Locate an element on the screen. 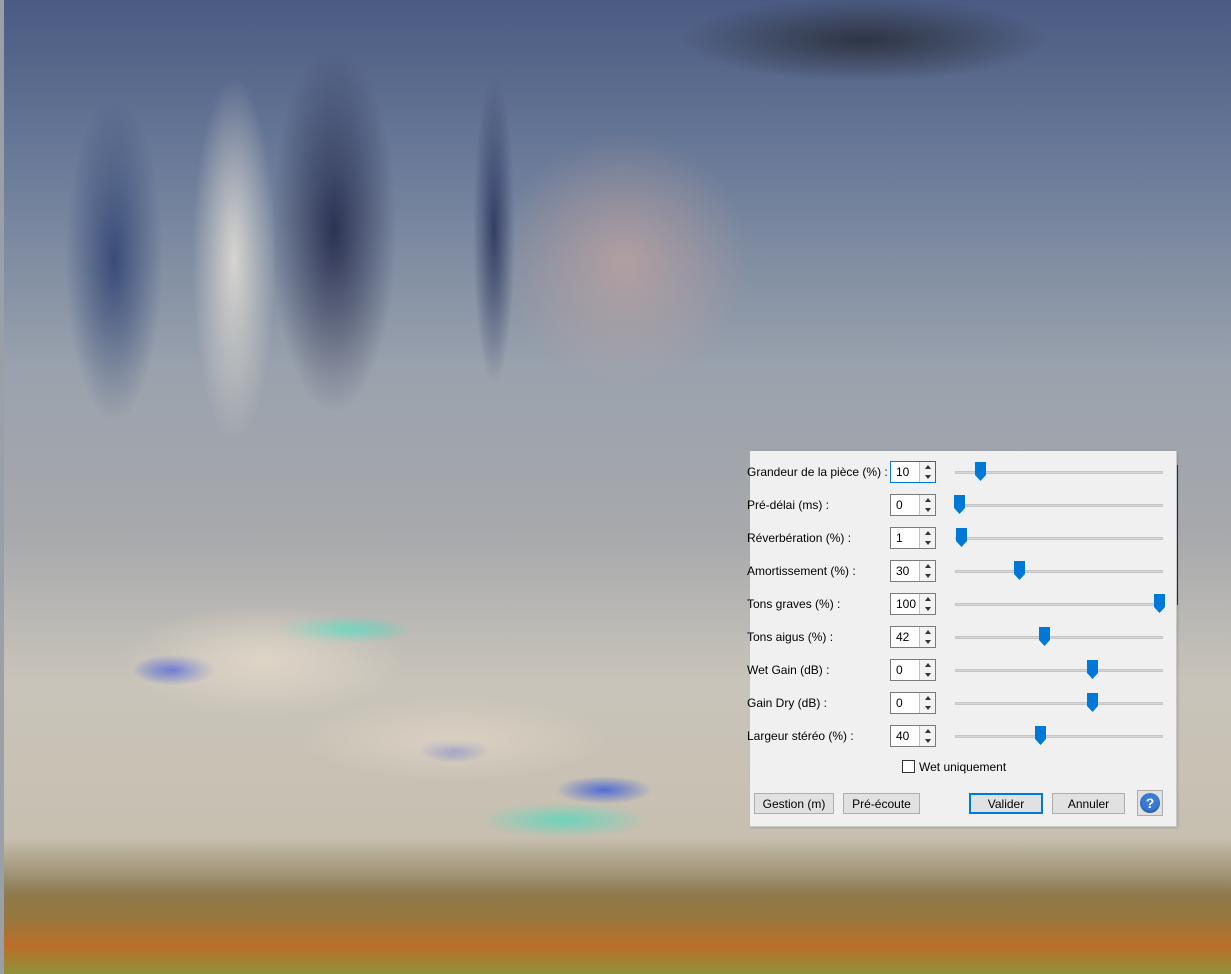 The image size is (1231, 974). param-label: Amortissement (%) : is located at coordinates (801, 571).